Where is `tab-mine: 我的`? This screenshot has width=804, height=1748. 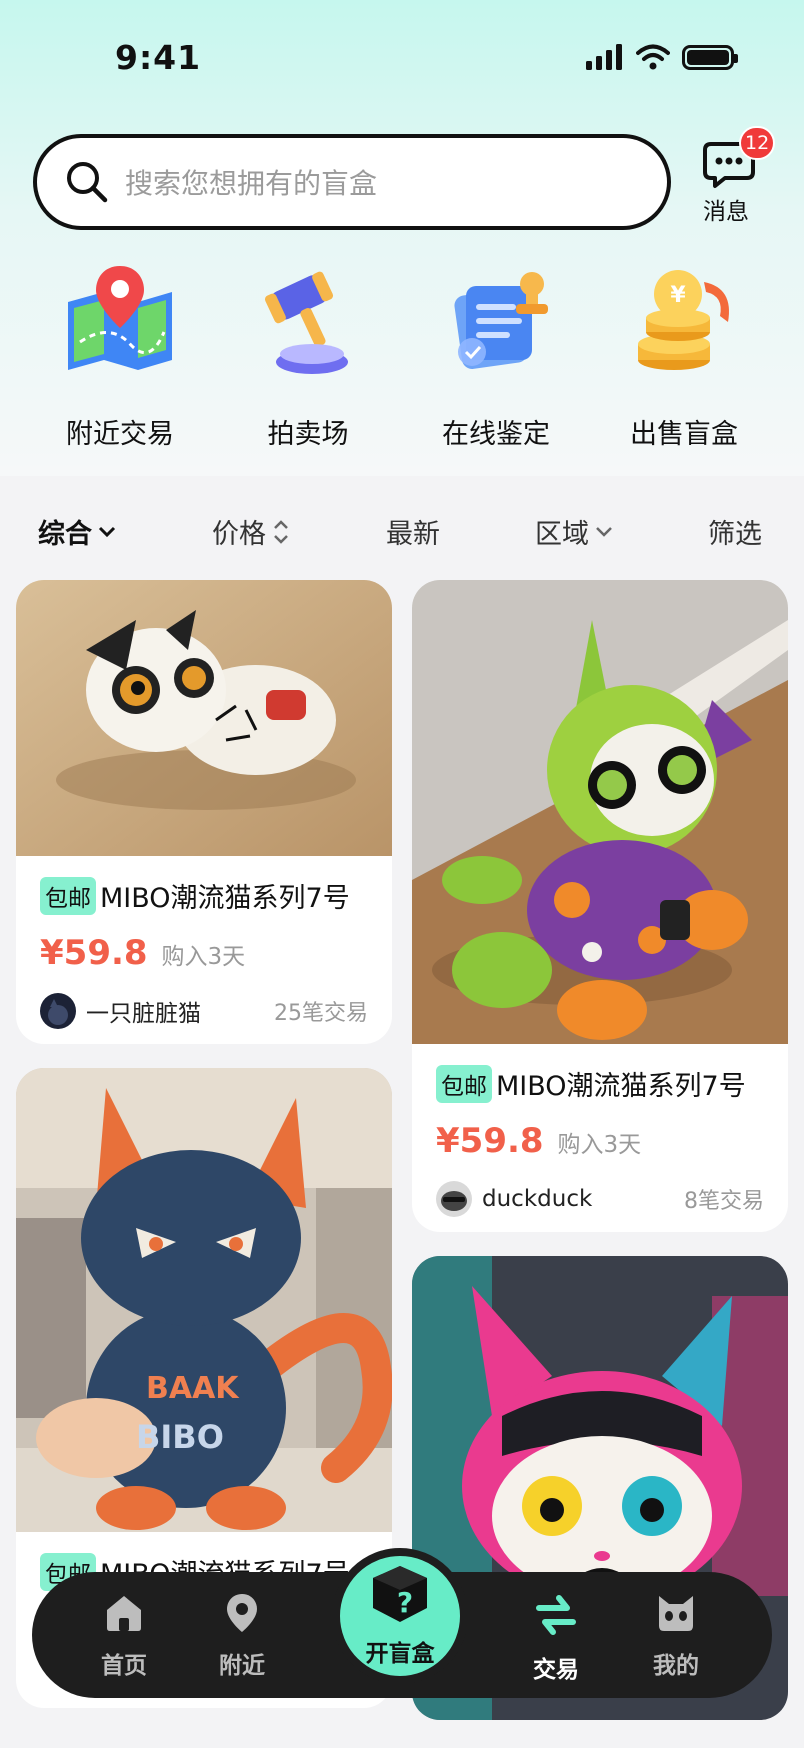 tab-mine: 我的 is located at coordinates (676, 1636).